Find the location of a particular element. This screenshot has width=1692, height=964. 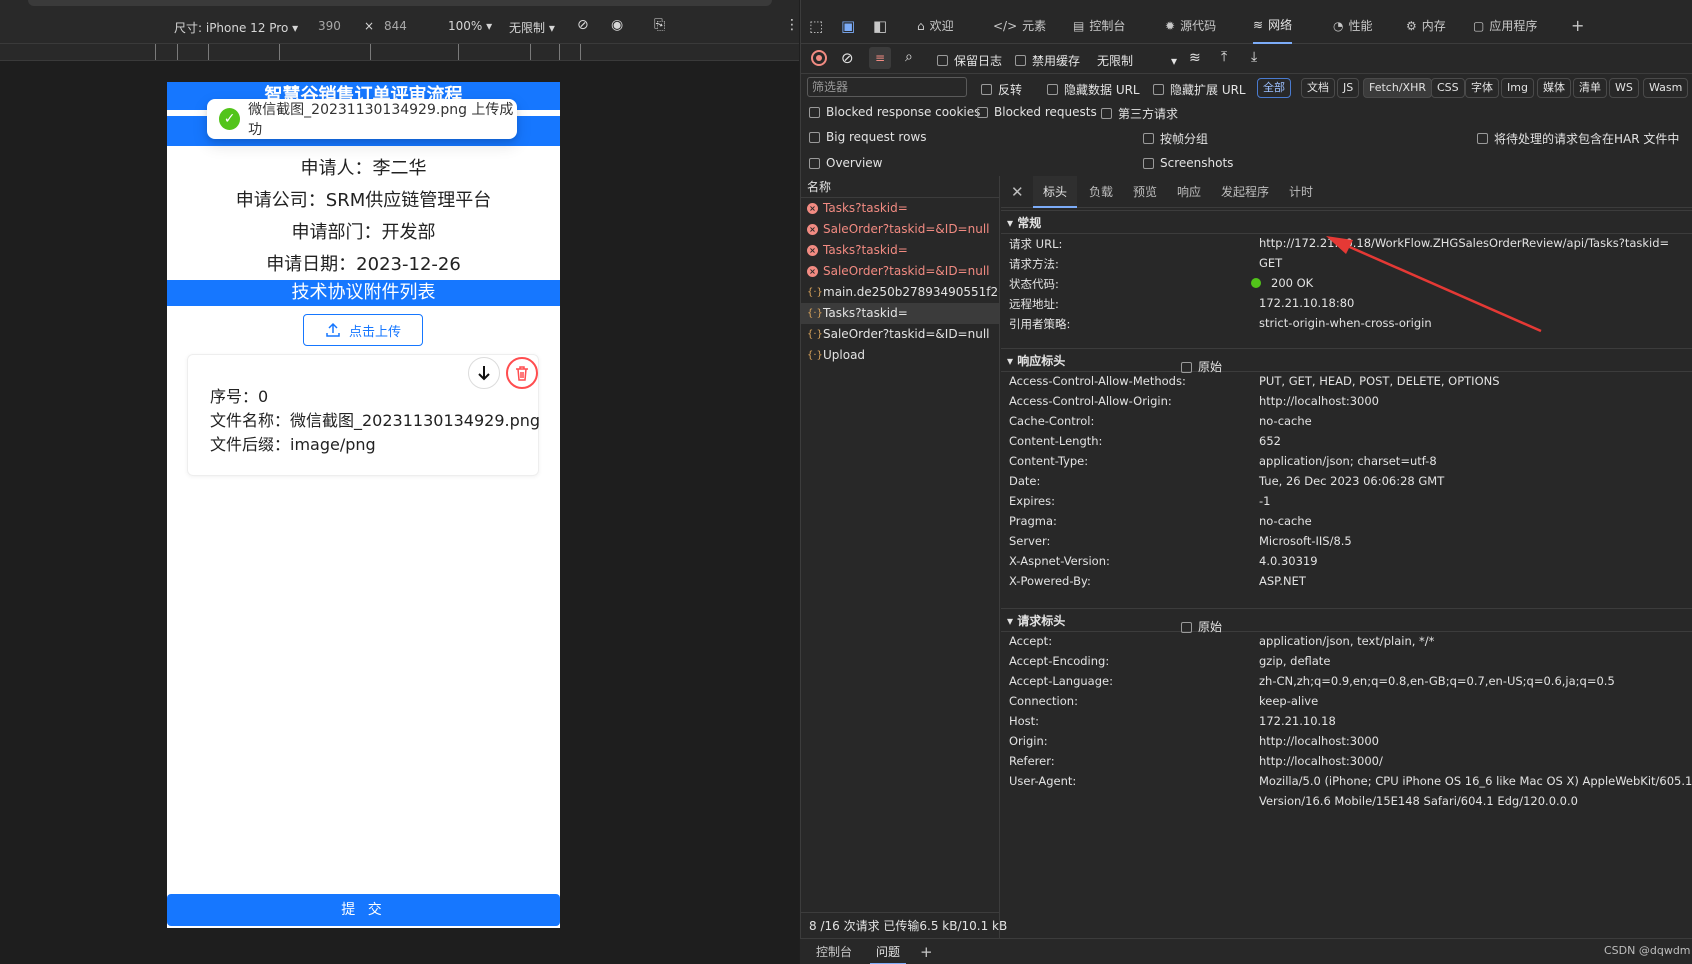

download-button is located at coordinates (484, 373).